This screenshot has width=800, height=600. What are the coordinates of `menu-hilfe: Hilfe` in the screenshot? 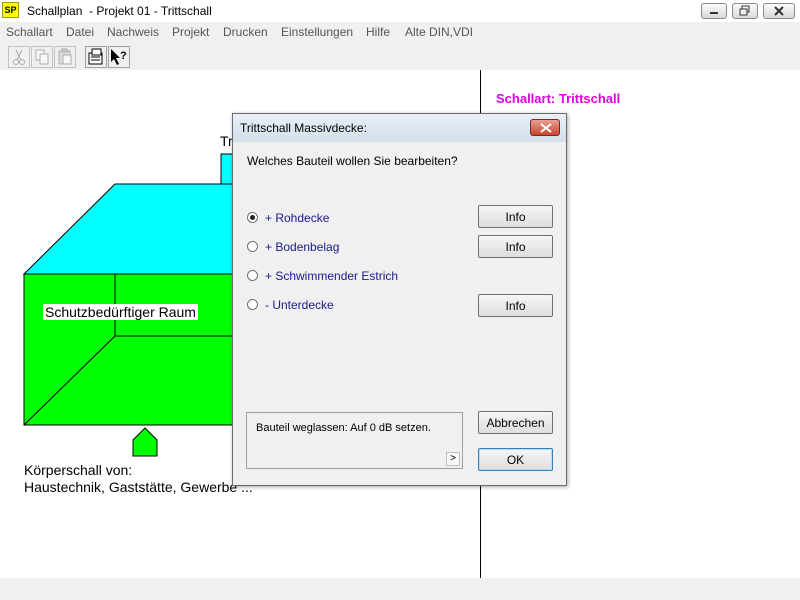 It's located at (378, 32).